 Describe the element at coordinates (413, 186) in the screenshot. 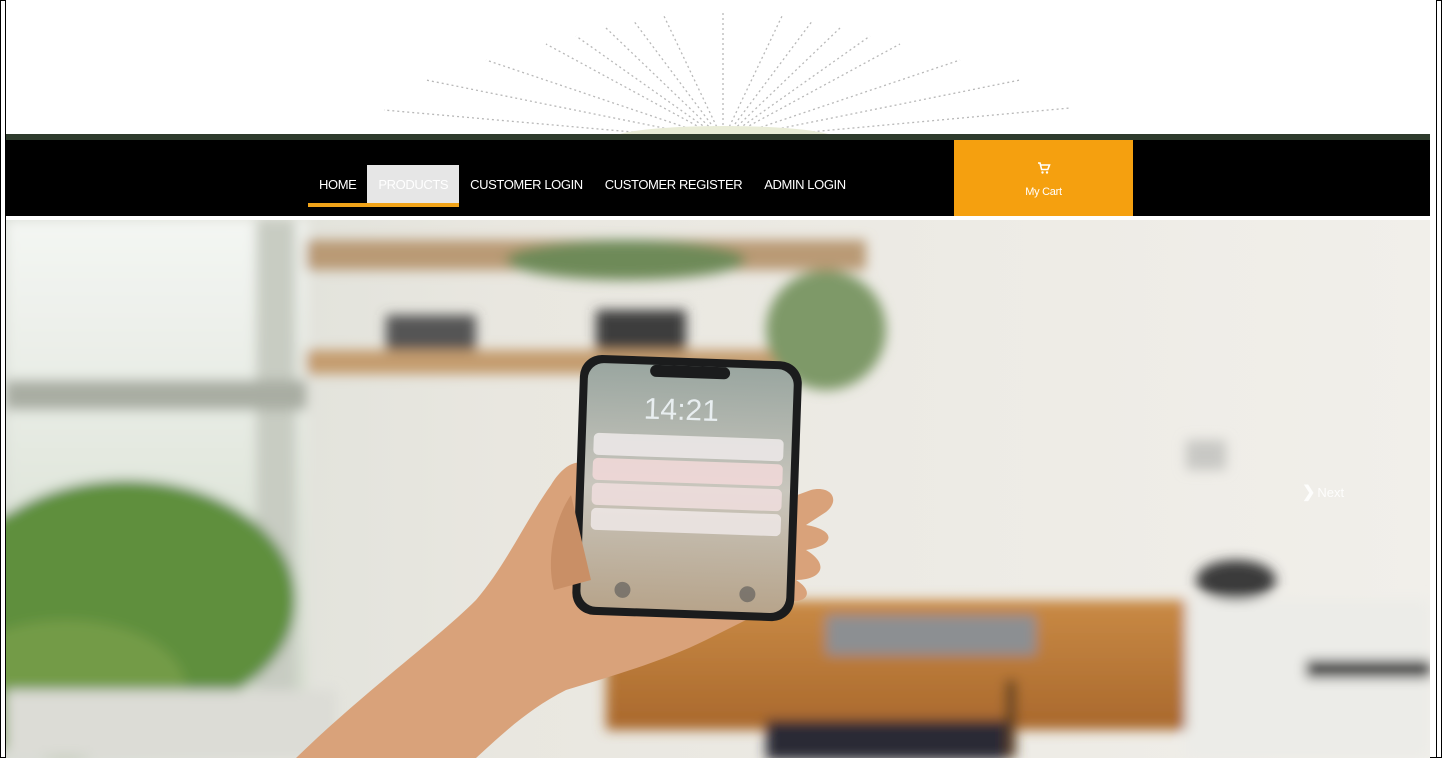

I see `nav-products: PRODUCTS` at that location.